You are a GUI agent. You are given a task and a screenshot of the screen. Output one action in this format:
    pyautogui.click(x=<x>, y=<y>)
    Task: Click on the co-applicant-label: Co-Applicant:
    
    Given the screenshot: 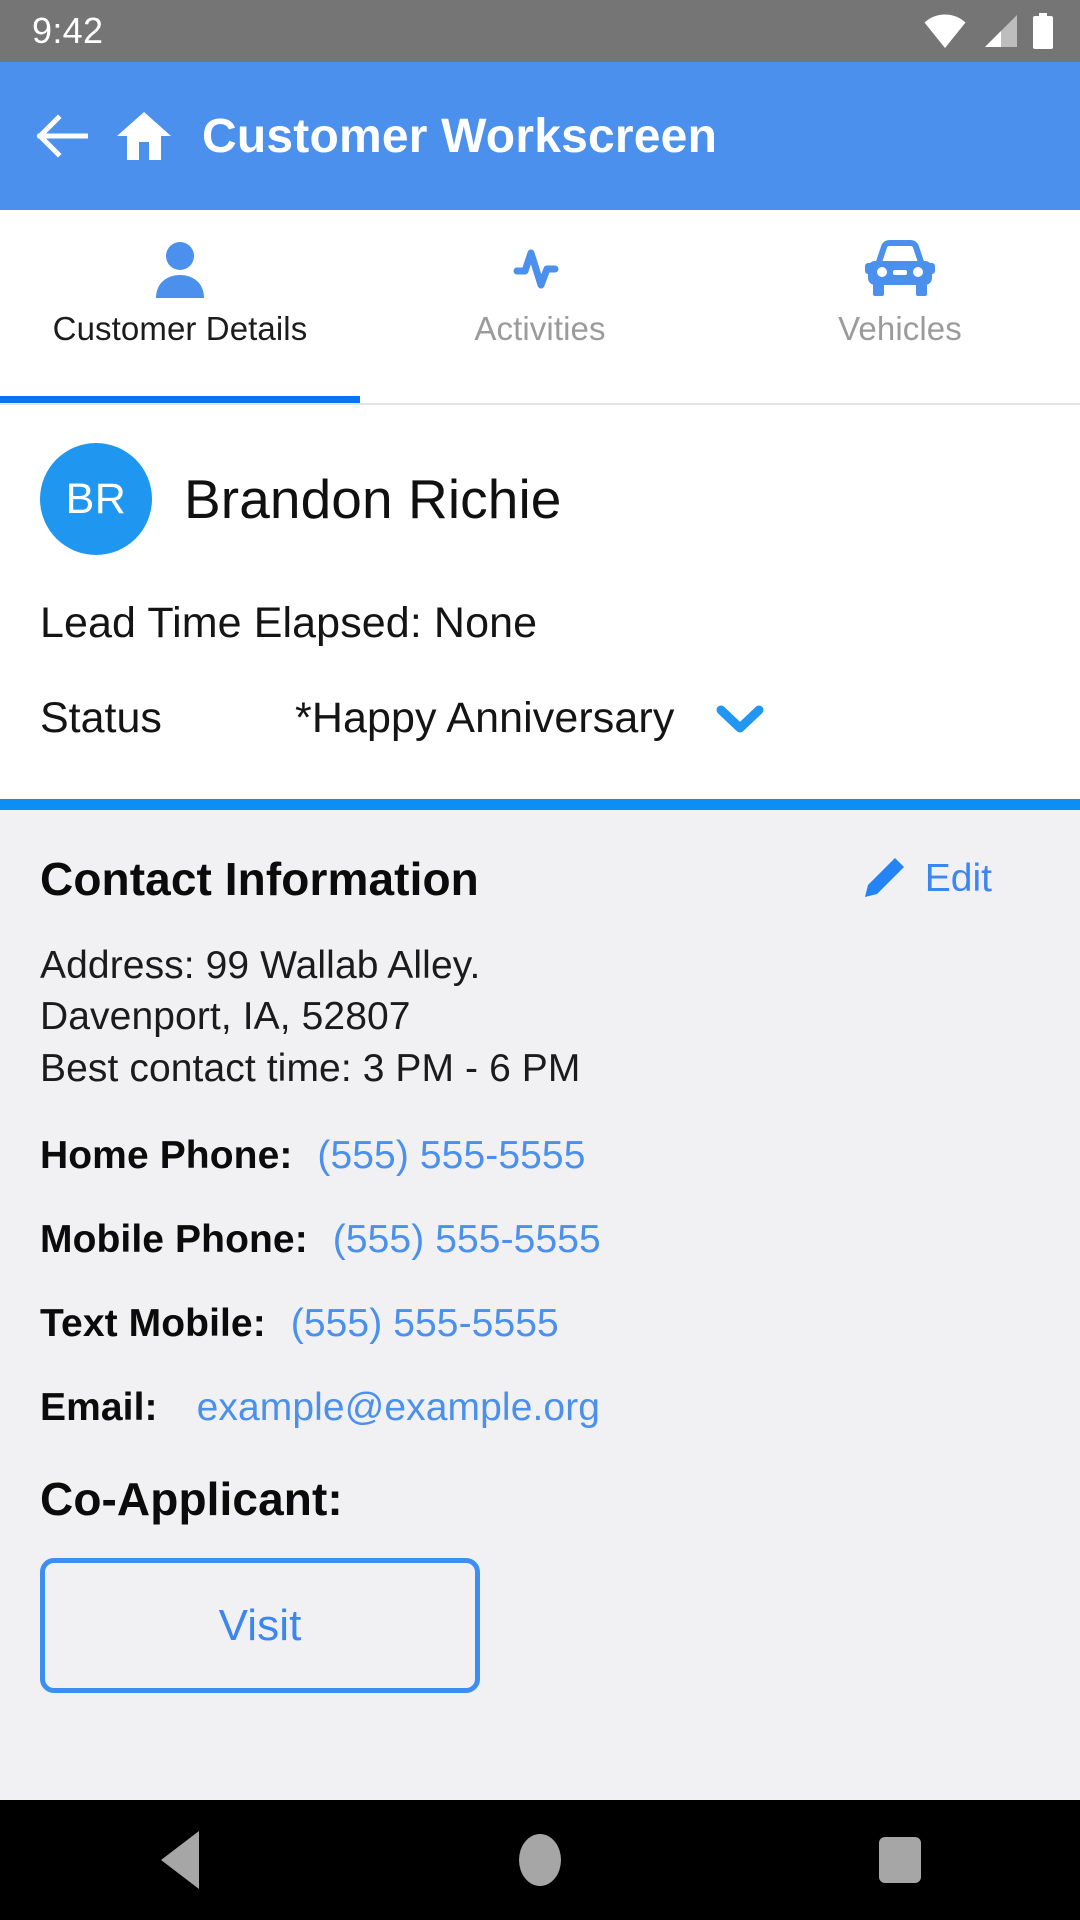 What is the action you would take?
    pyautogui.click(x=191, y=1499)
    